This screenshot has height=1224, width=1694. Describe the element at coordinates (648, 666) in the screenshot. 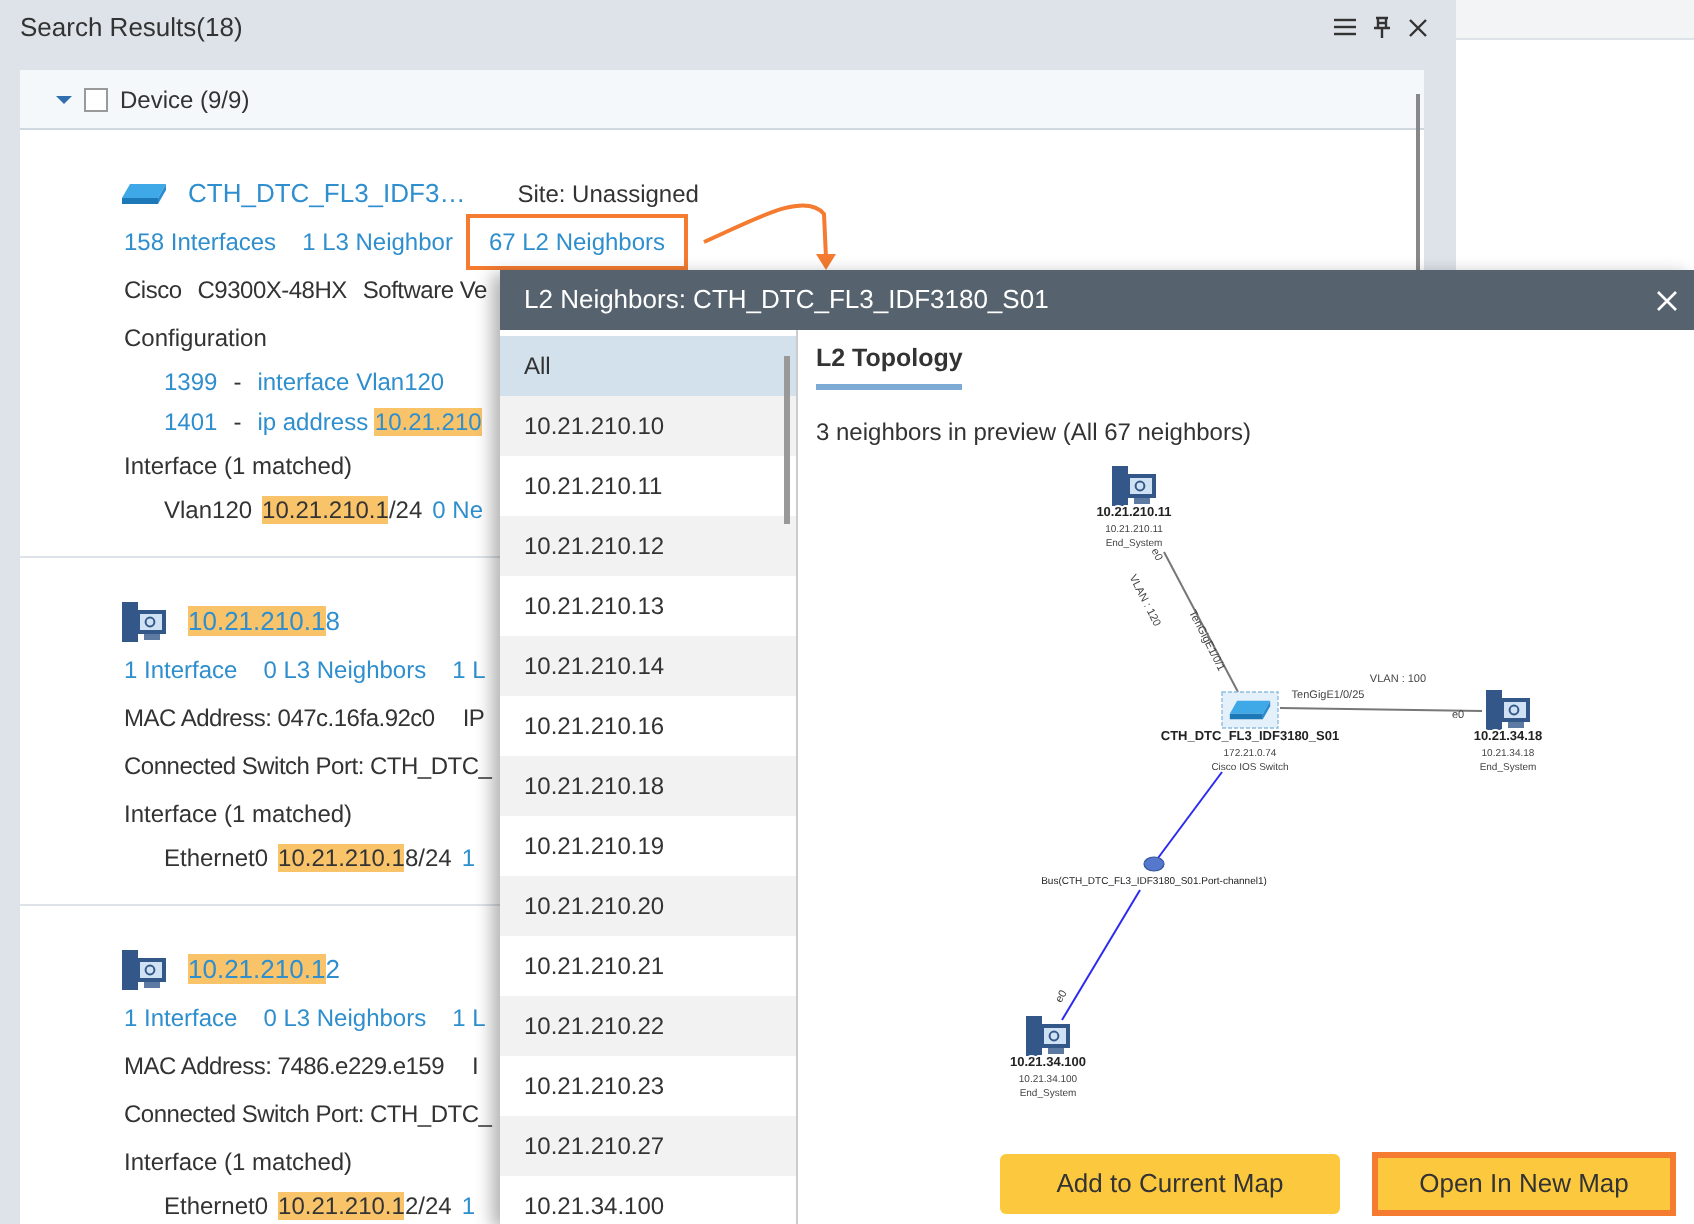

I see `neighbor-list-item: 10.21.210.14` at that location.